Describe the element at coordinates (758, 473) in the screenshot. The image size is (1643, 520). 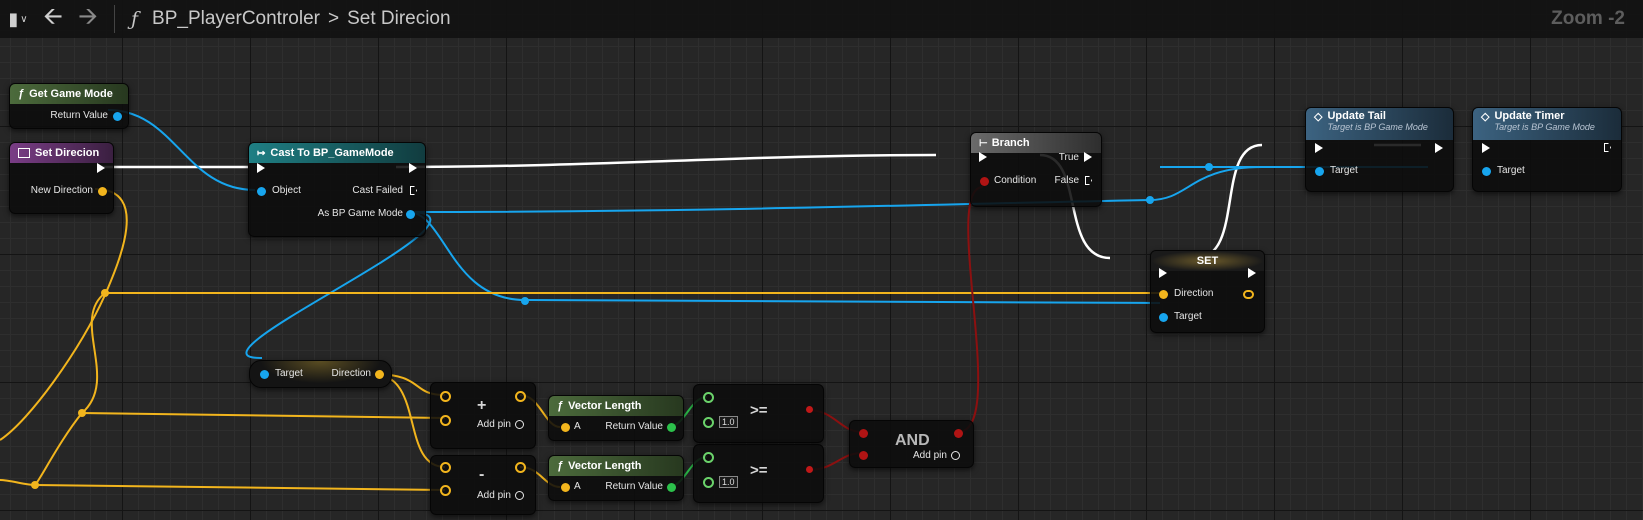
I see `node-greater-equal-2: 1.0 >=` at that location.